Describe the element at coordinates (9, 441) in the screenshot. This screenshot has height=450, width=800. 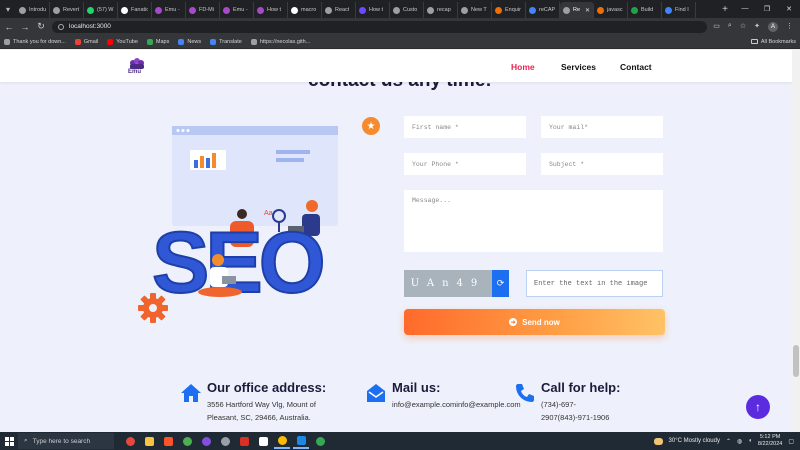
I see `start-button` at that location.